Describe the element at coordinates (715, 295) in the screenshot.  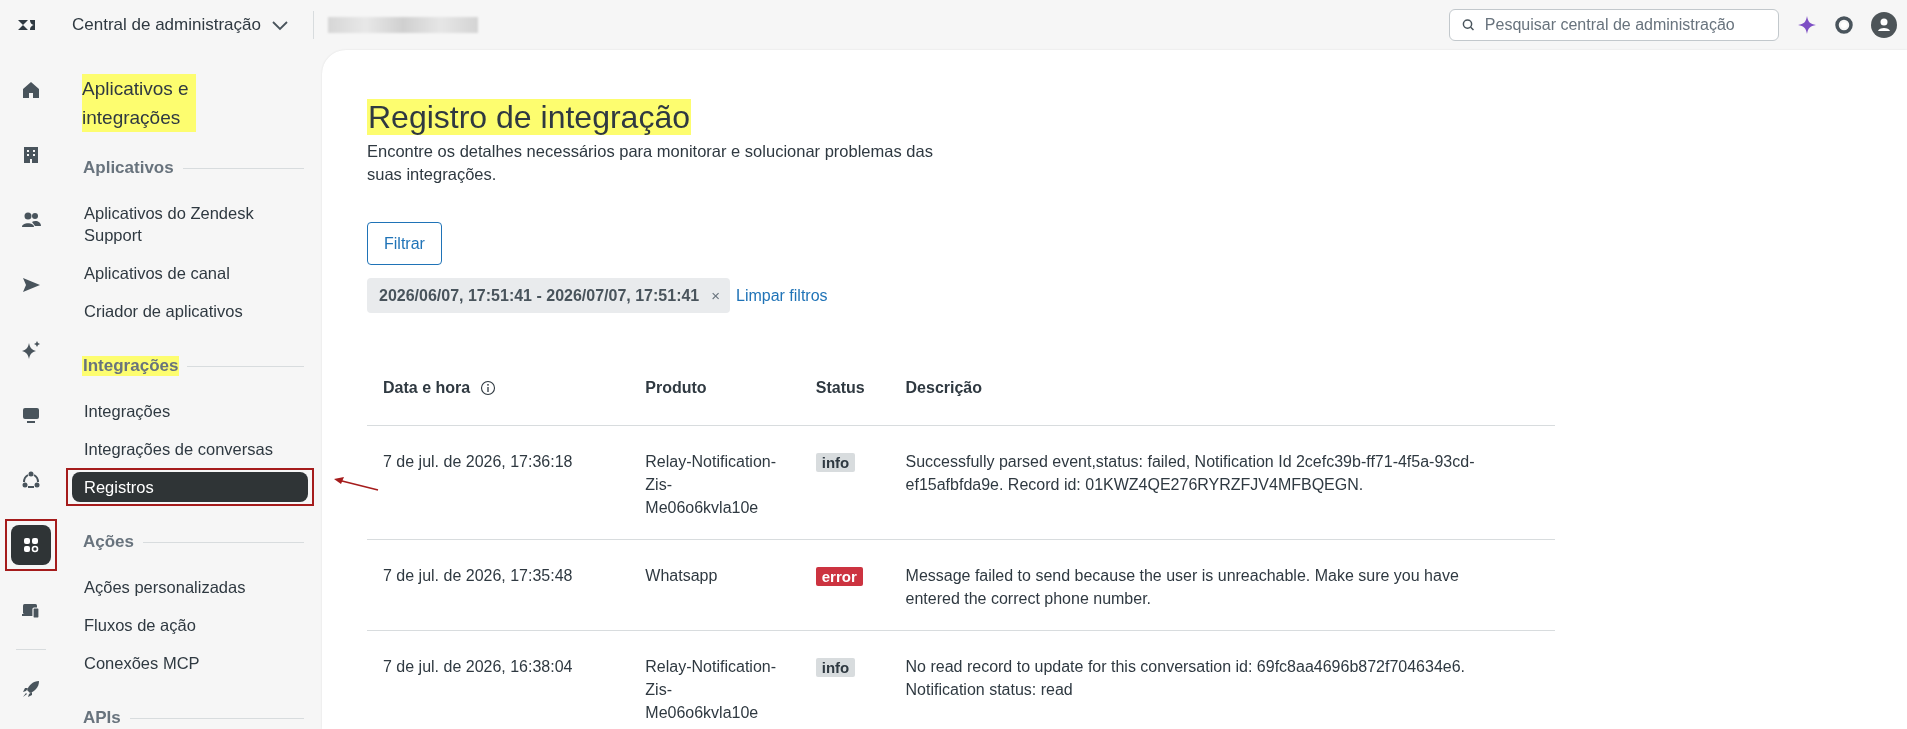
I see `remove-filter-button: ×` at that location.